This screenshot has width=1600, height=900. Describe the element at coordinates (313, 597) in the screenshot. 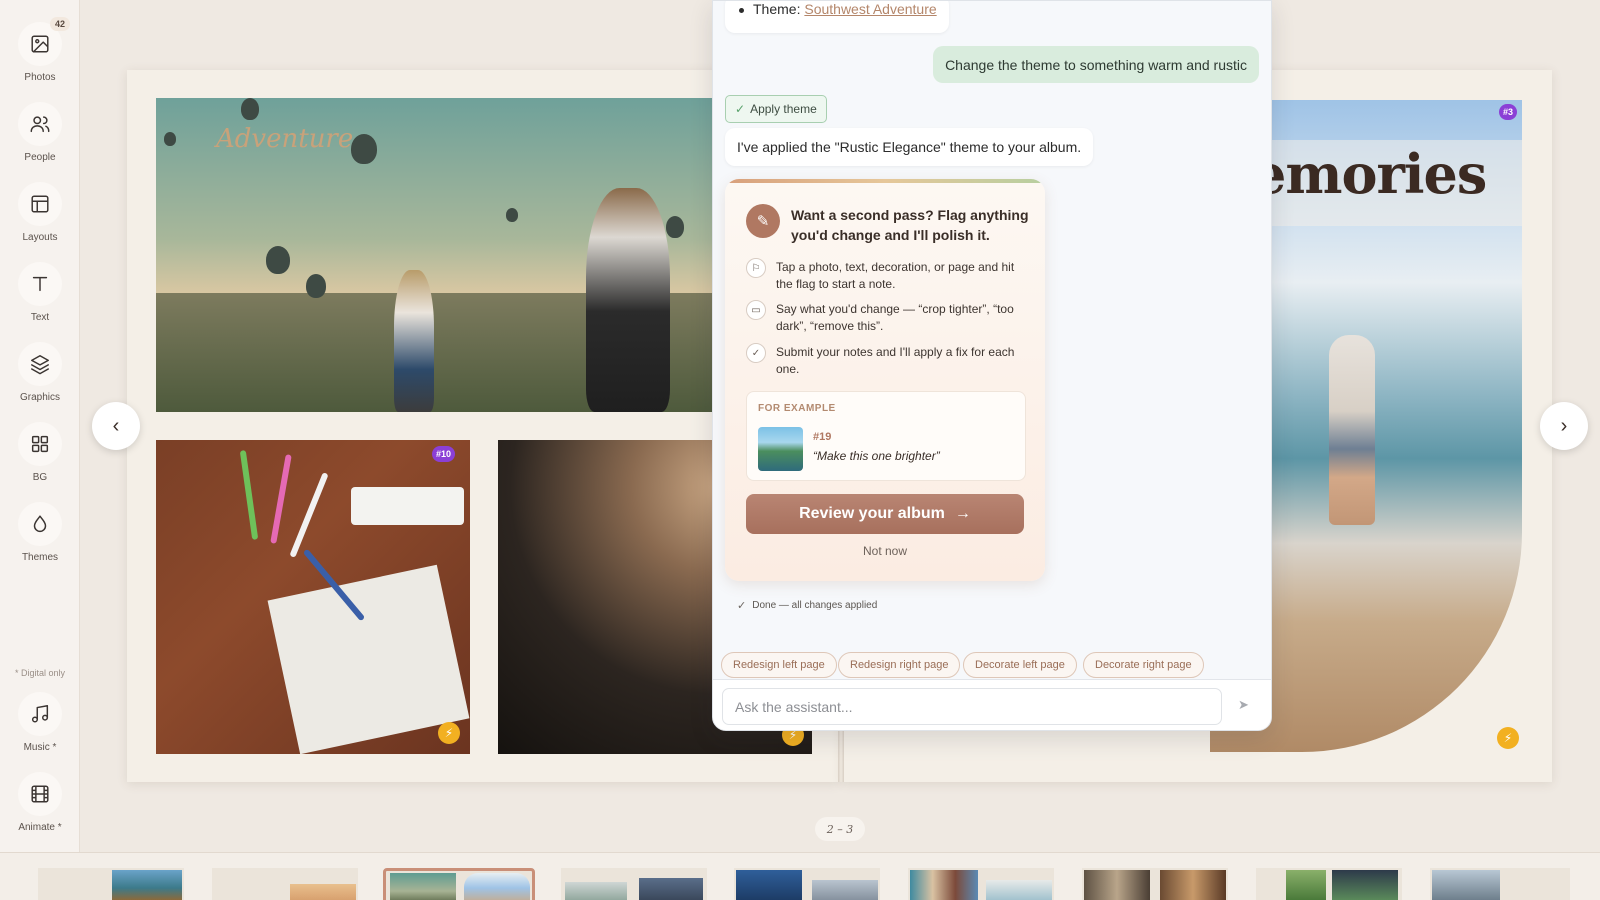

I see `photo-art-supplies: #10 ⚡` at that location.